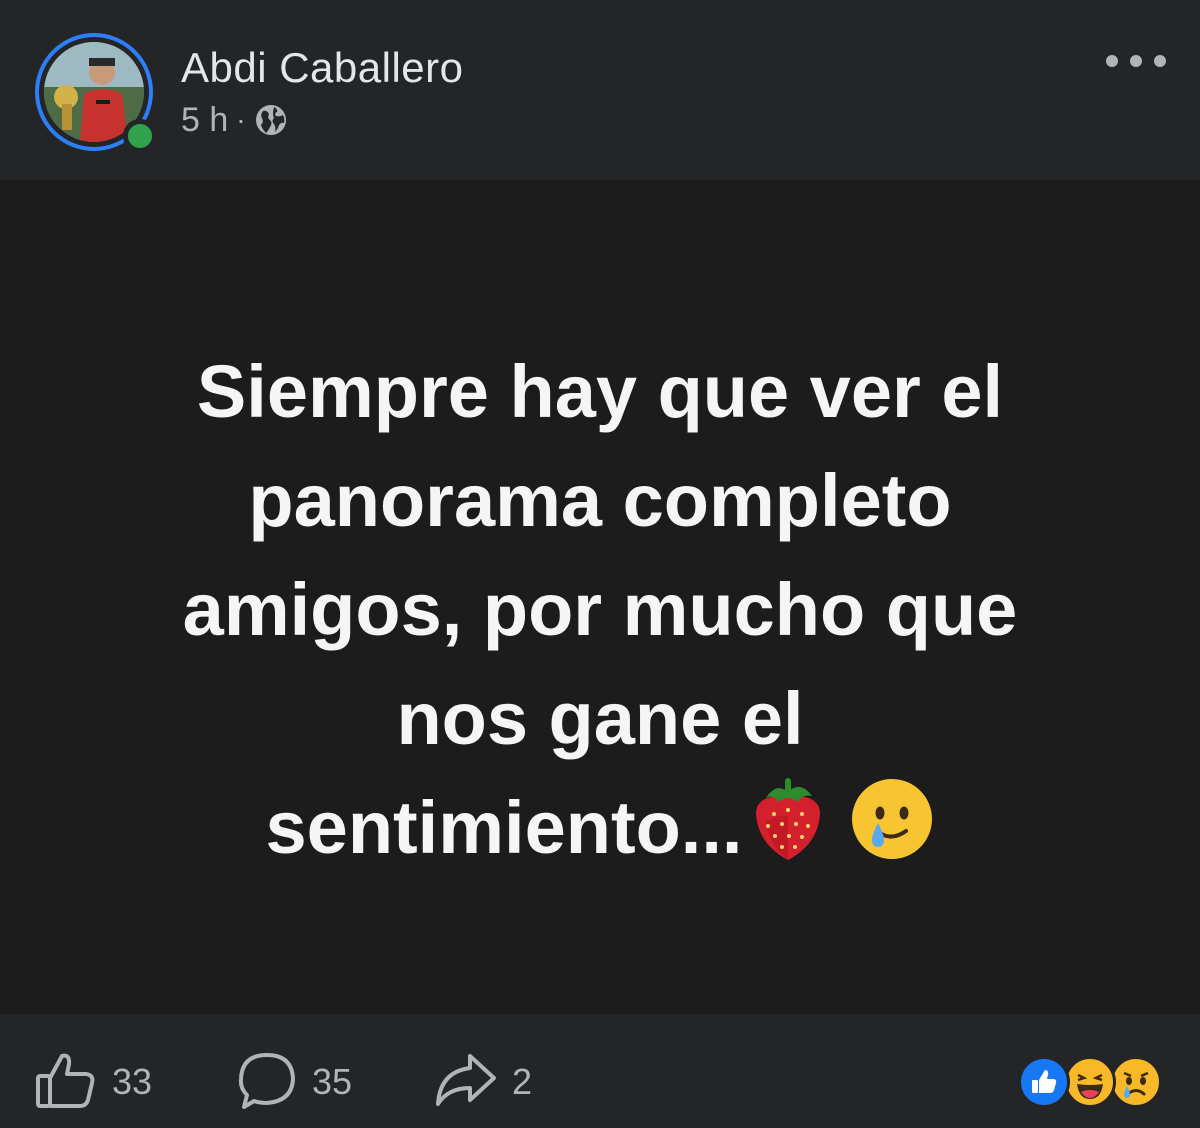 Image resolution: width=1200 pixels, height=1128 pixels. What do you see at coordinates (466, 1082) in the screenshot?
I see `share-arrow-icon` at bounding box center [466, 1082].